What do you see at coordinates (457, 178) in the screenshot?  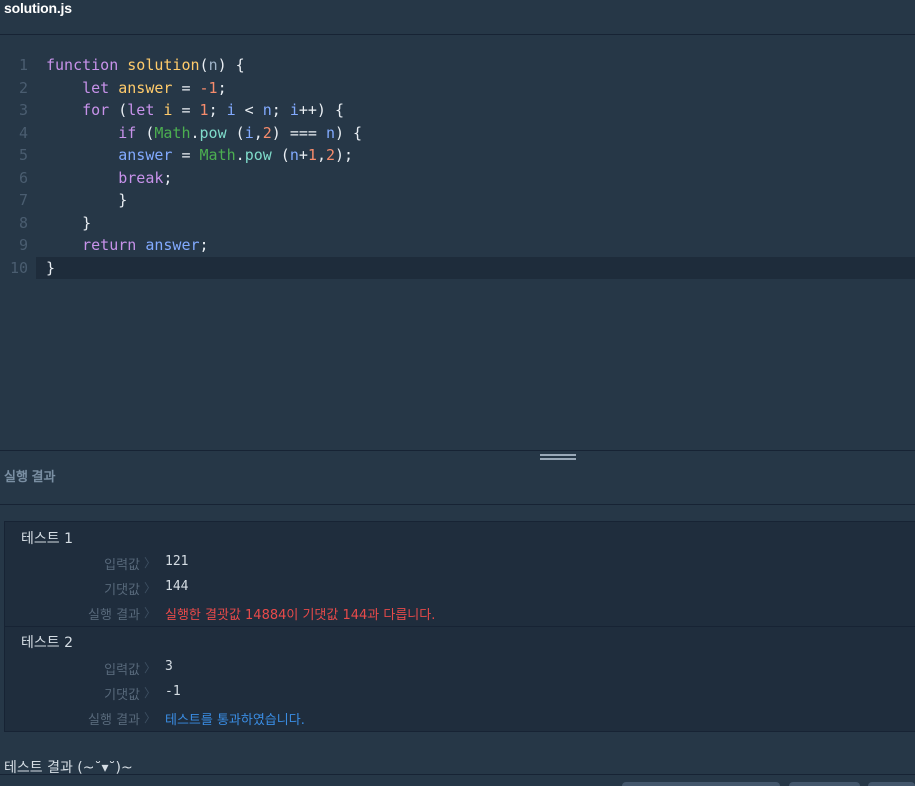 I see `code-line: 6 break;` at bounding box center [457, 178].